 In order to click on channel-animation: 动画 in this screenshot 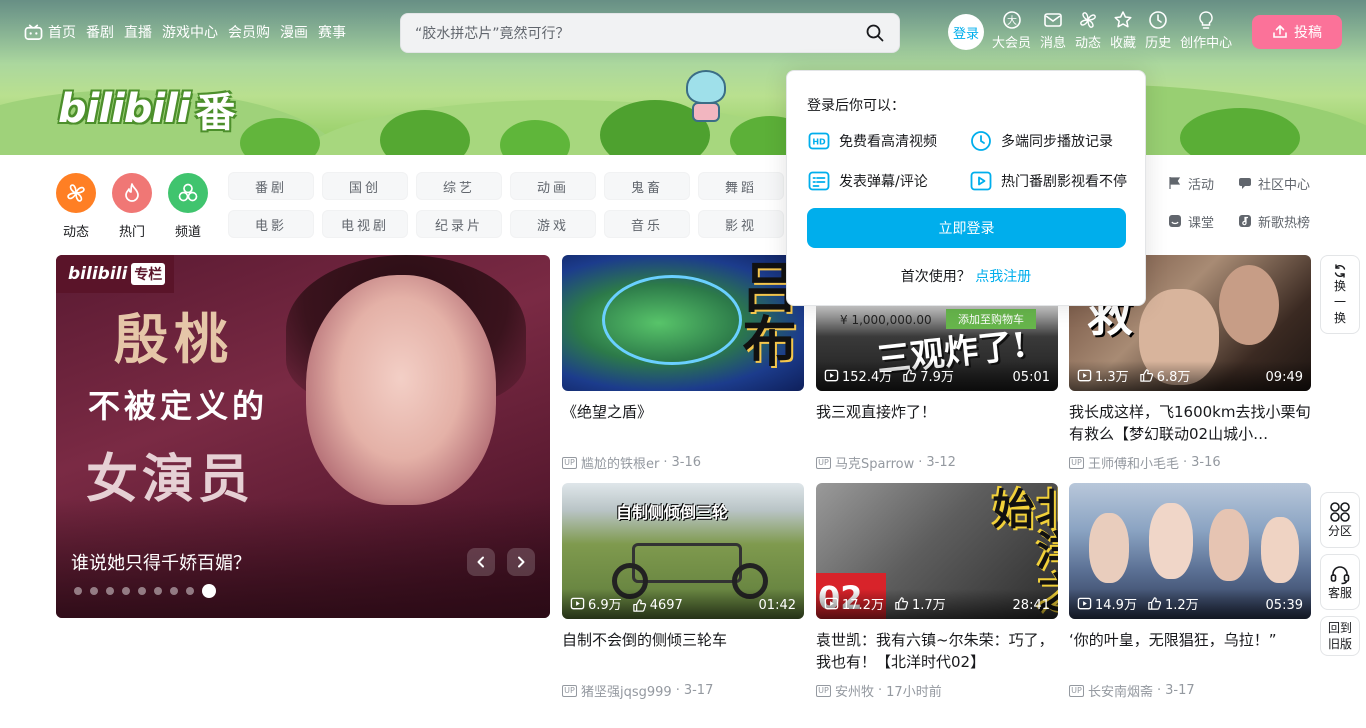, I will do `click(553, 186)`.